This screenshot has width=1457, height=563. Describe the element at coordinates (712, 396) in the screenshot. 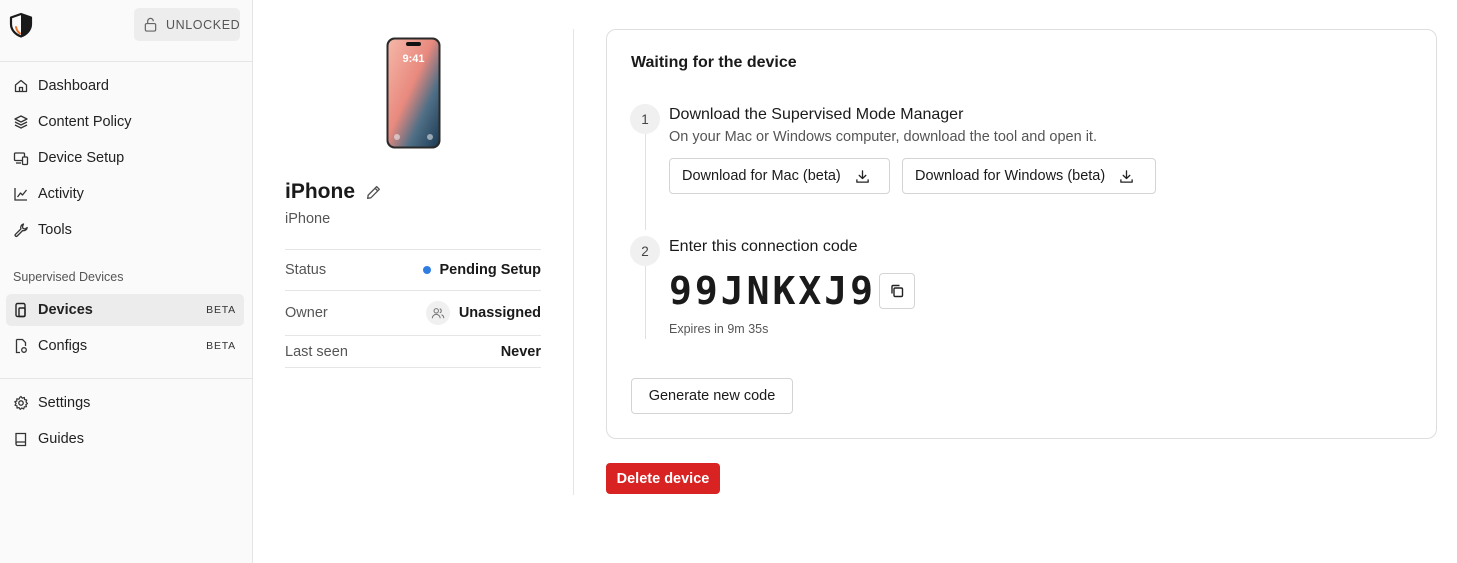

I see `generate-new-code-button: Generate new code` at that location.